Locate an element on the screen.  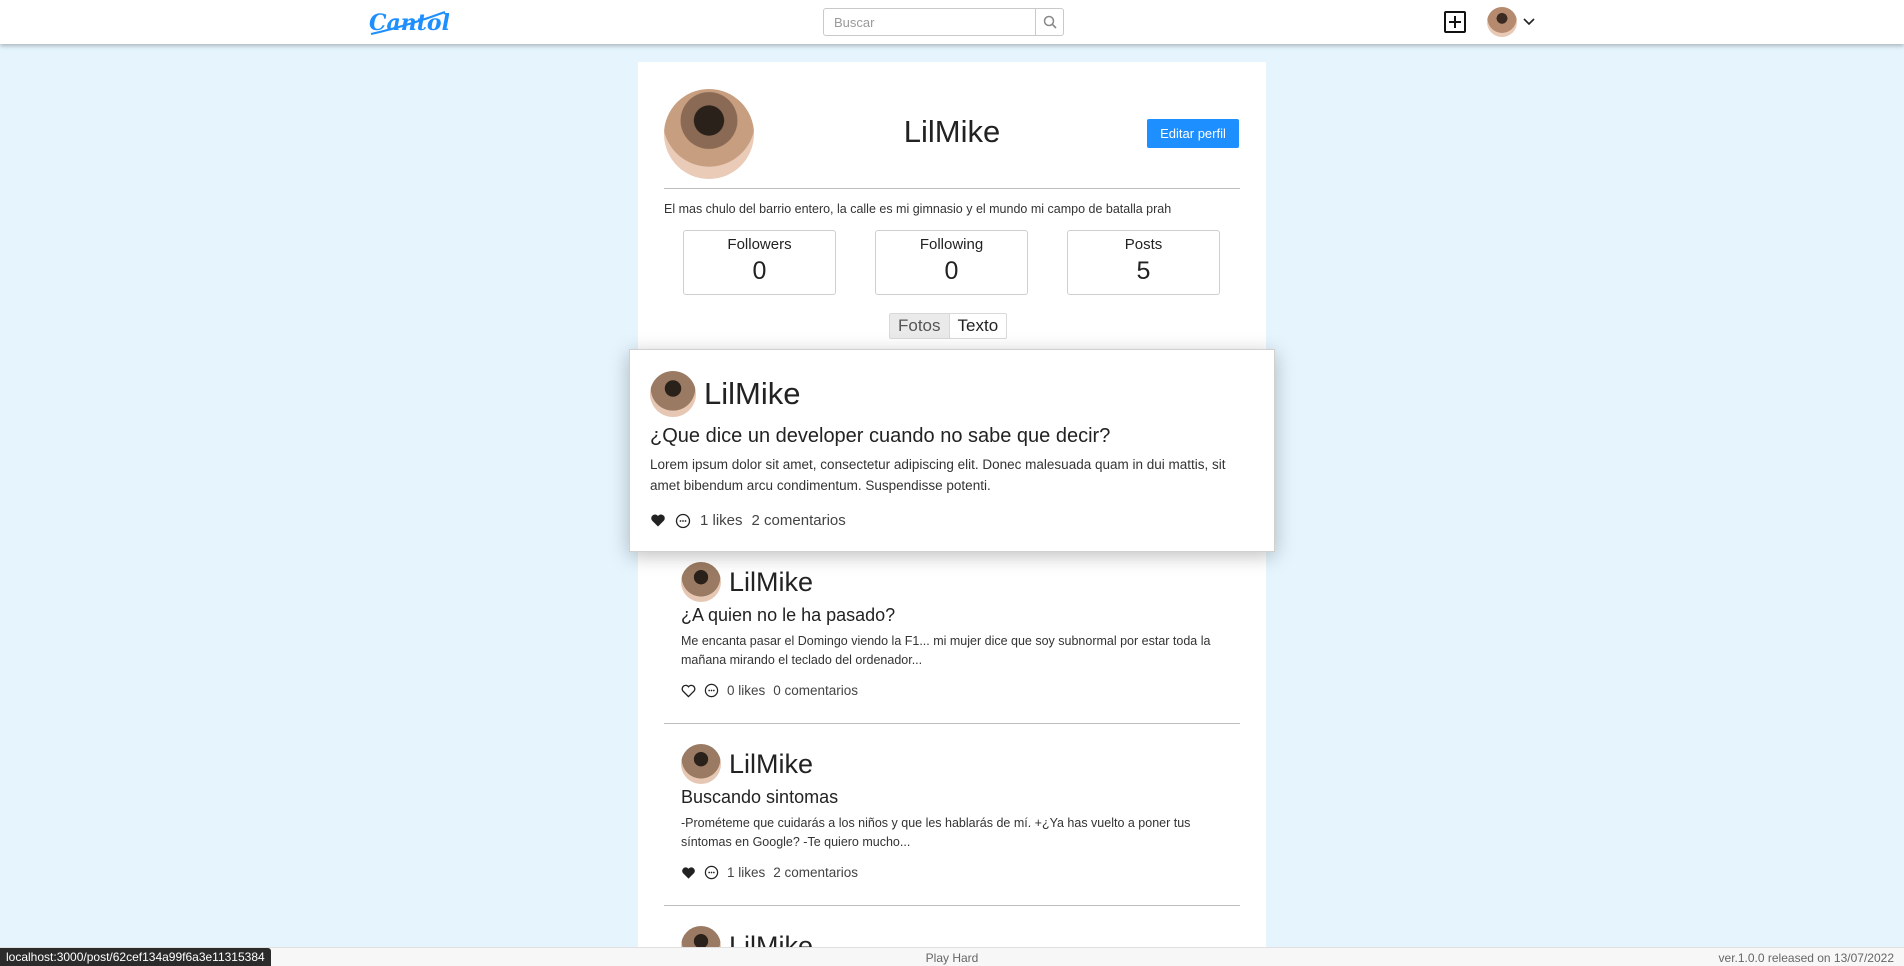
likes-count: 0 likes is located at coordinates (746, 690).